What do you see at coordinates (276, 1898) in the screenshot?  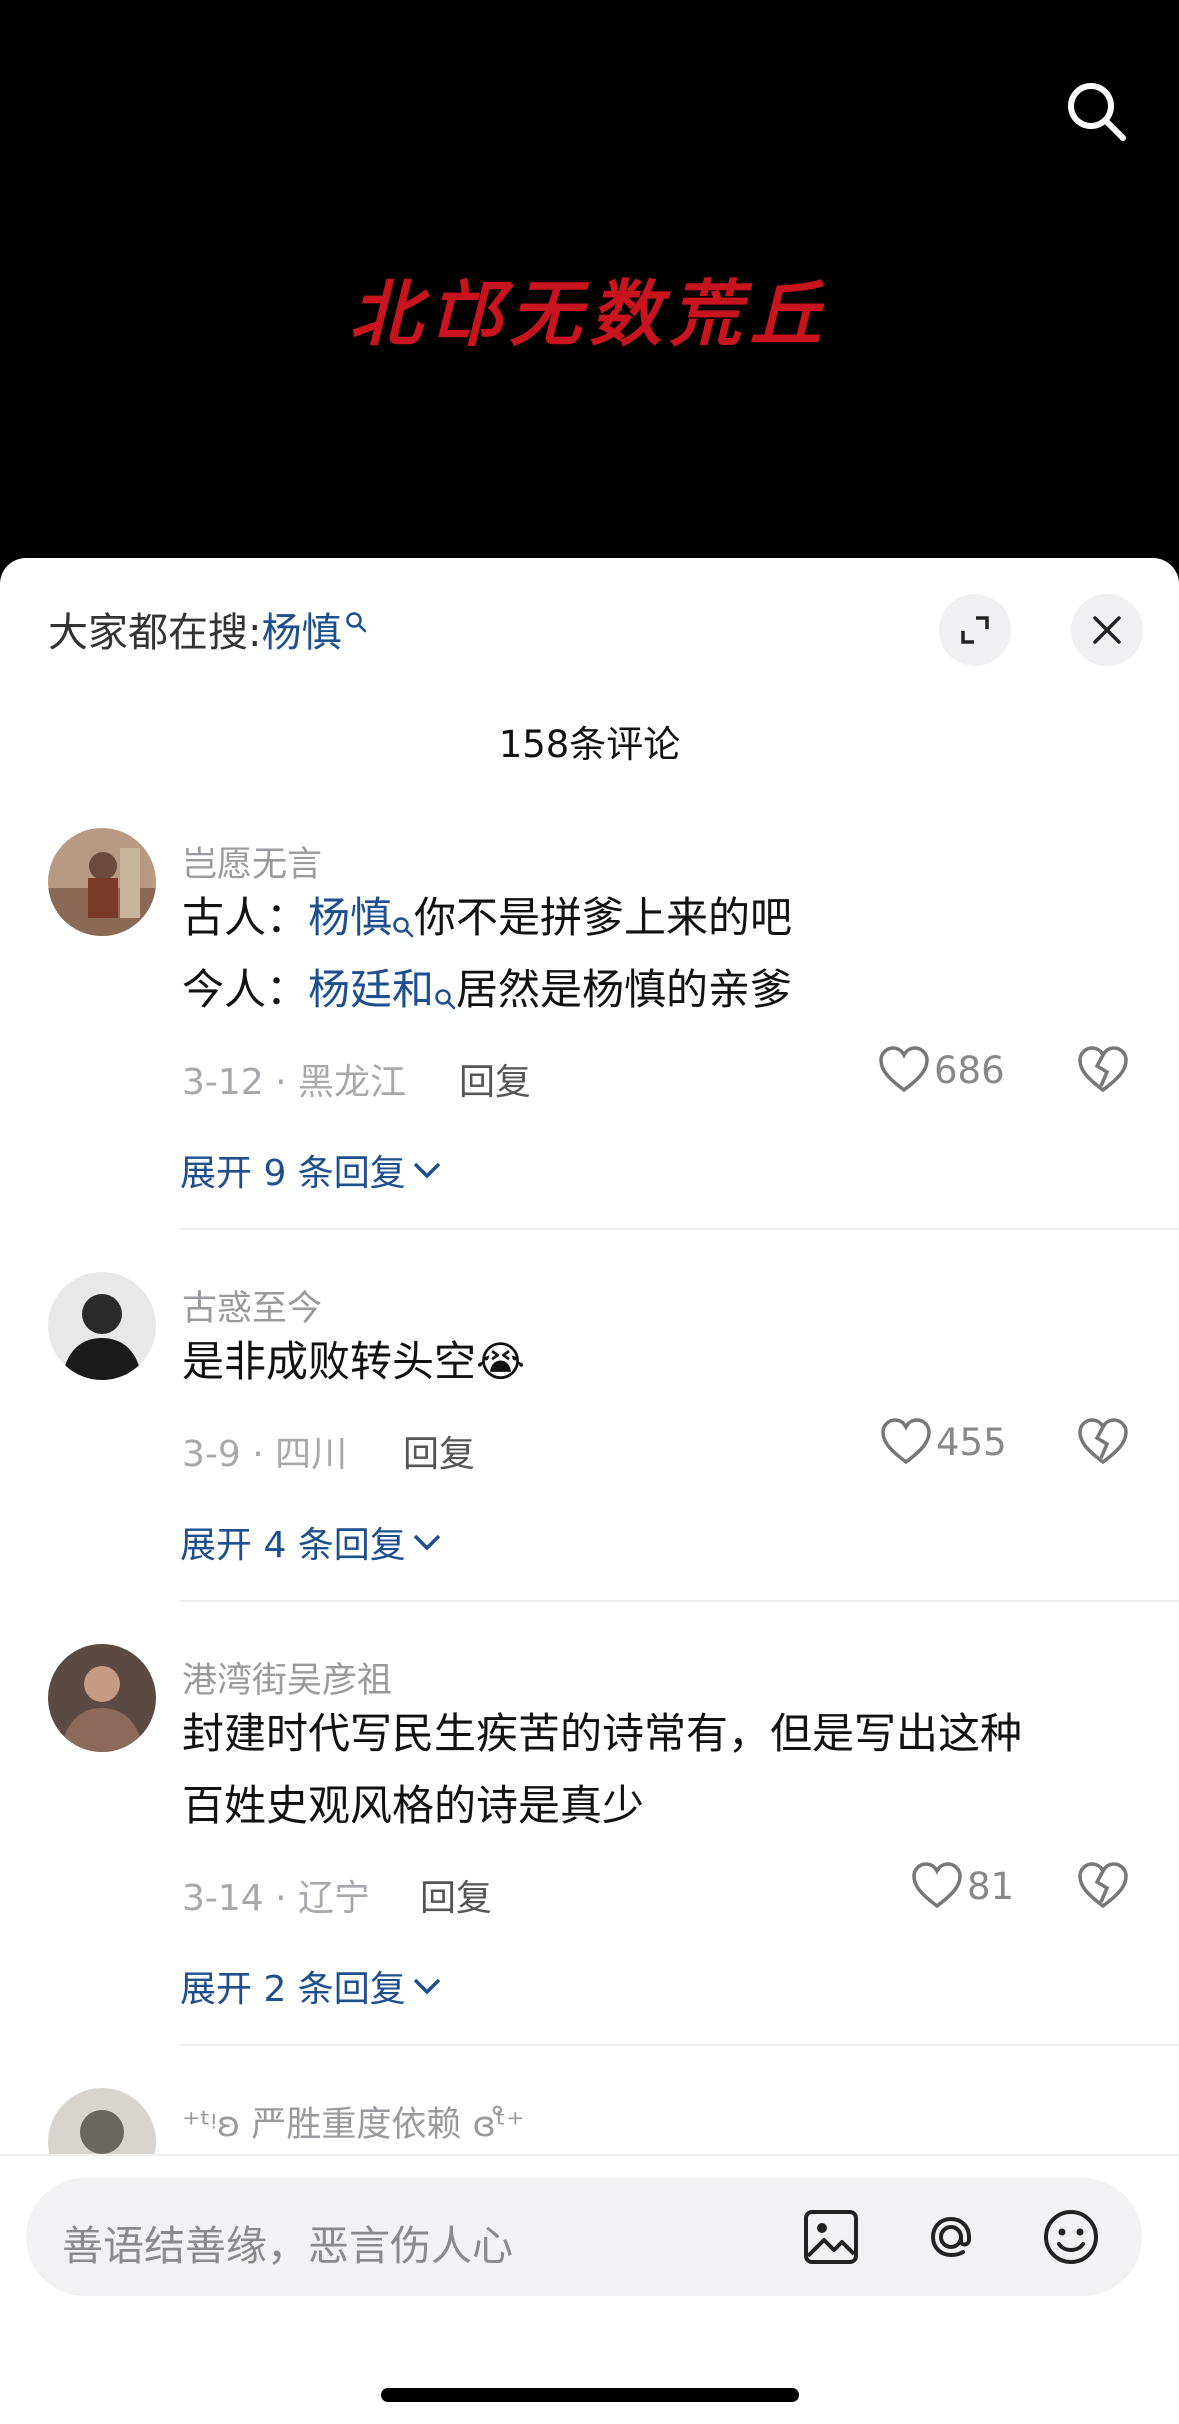 I see `comment-meta: 3-14 · 辽宁` at bounding box center [276, 1898].